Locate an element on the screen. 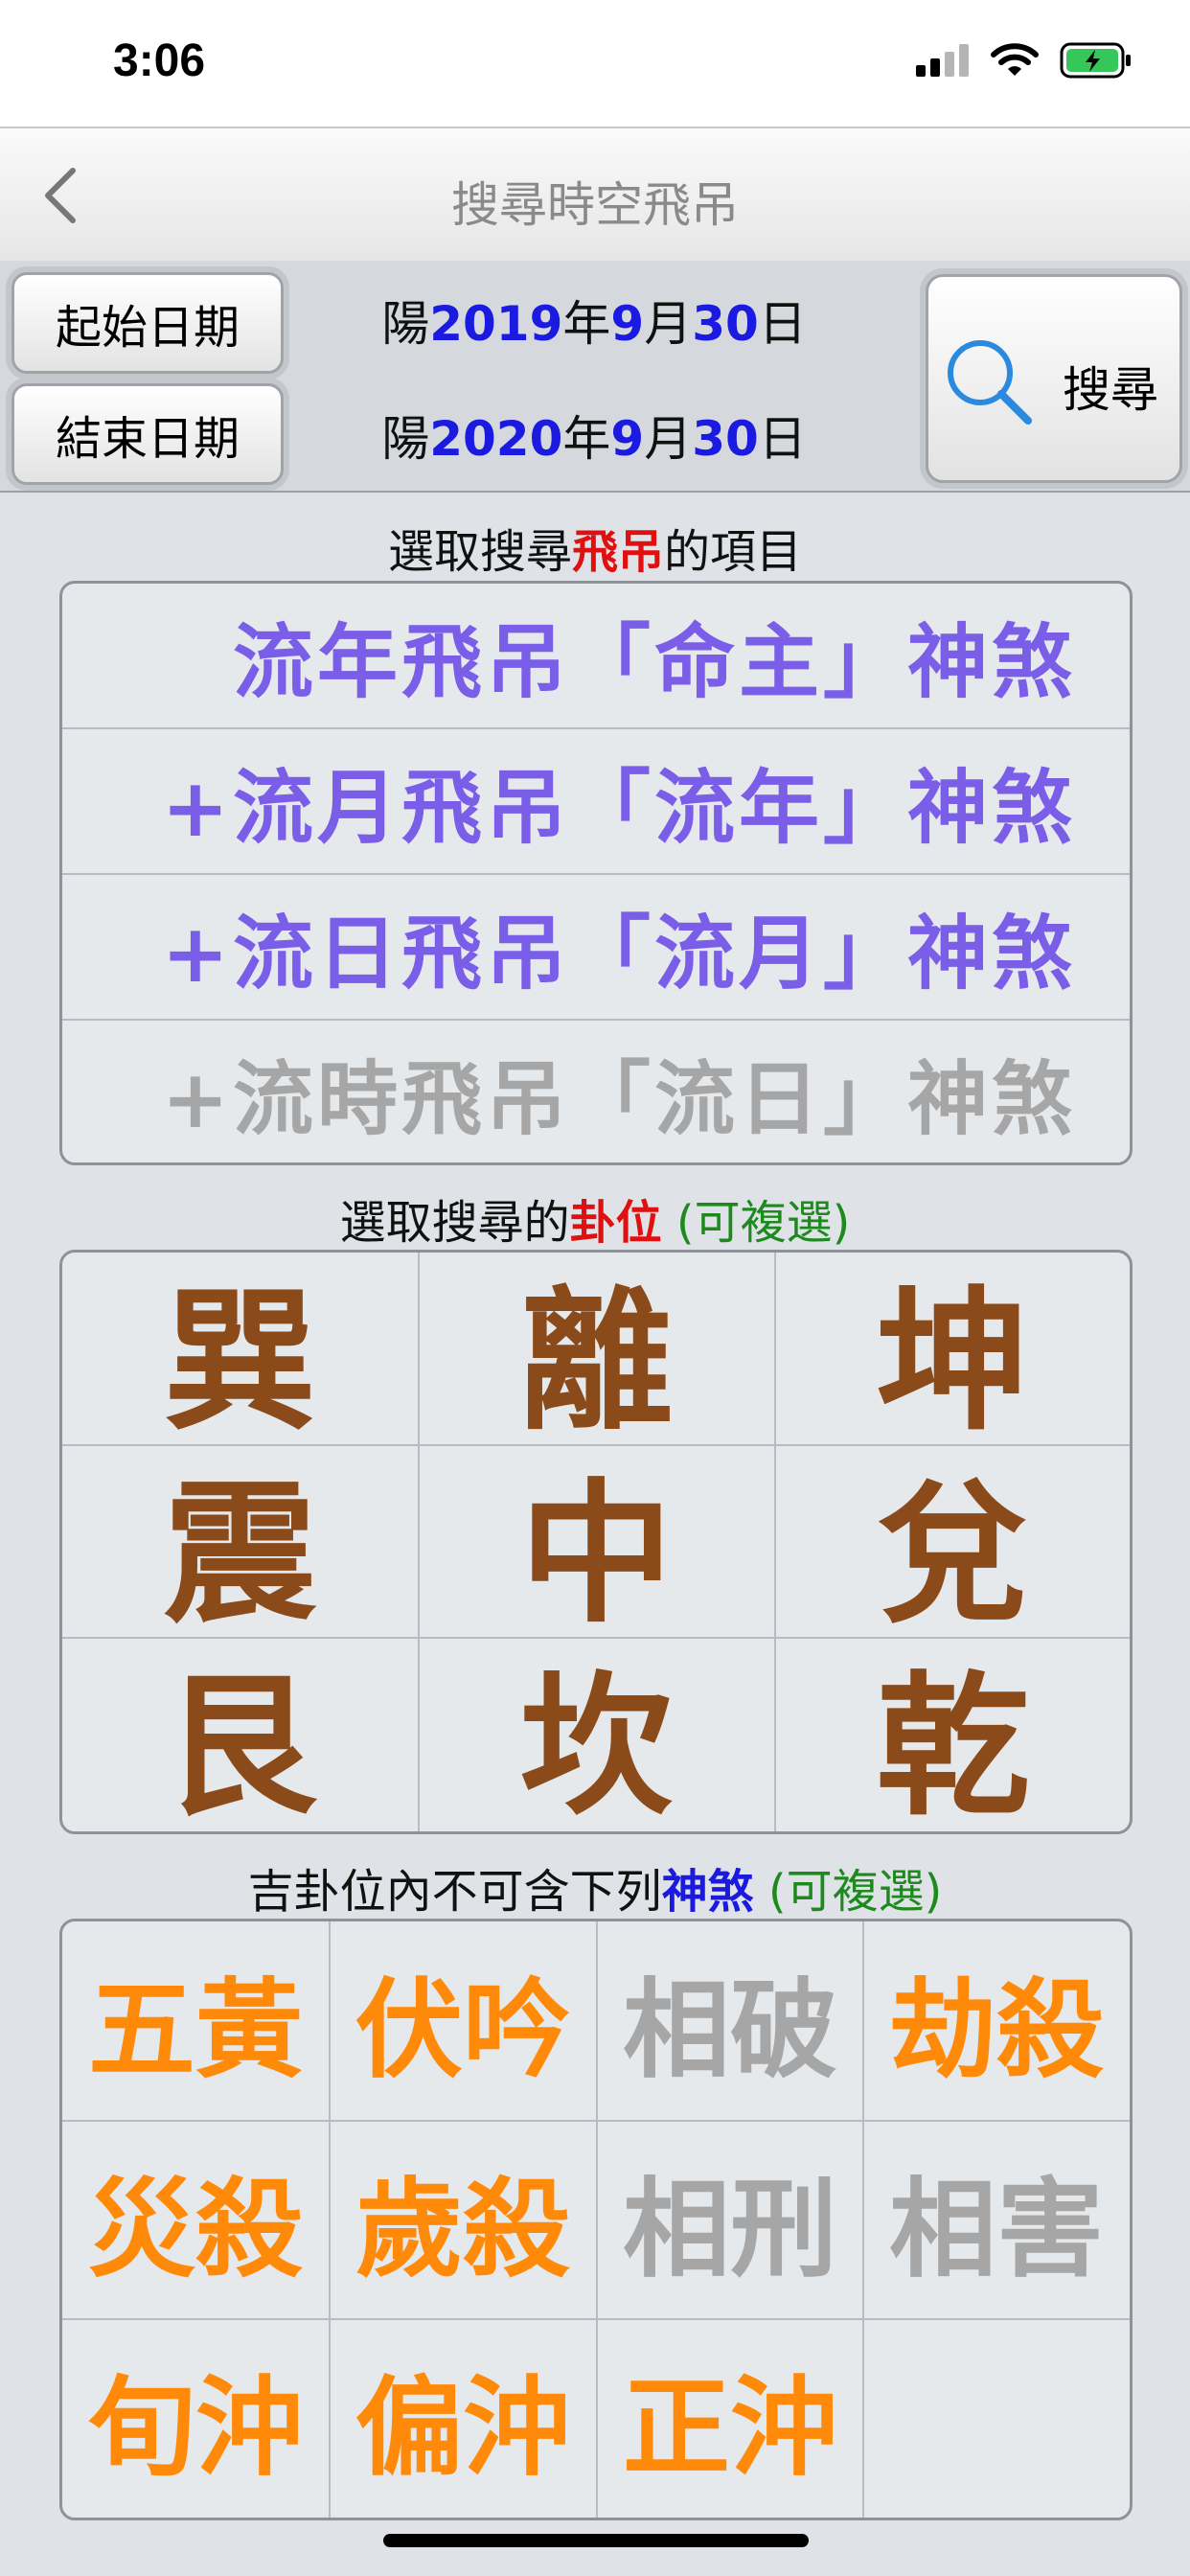  shensha-xiangpo: 相破 is located at coordinates (730, 2020).